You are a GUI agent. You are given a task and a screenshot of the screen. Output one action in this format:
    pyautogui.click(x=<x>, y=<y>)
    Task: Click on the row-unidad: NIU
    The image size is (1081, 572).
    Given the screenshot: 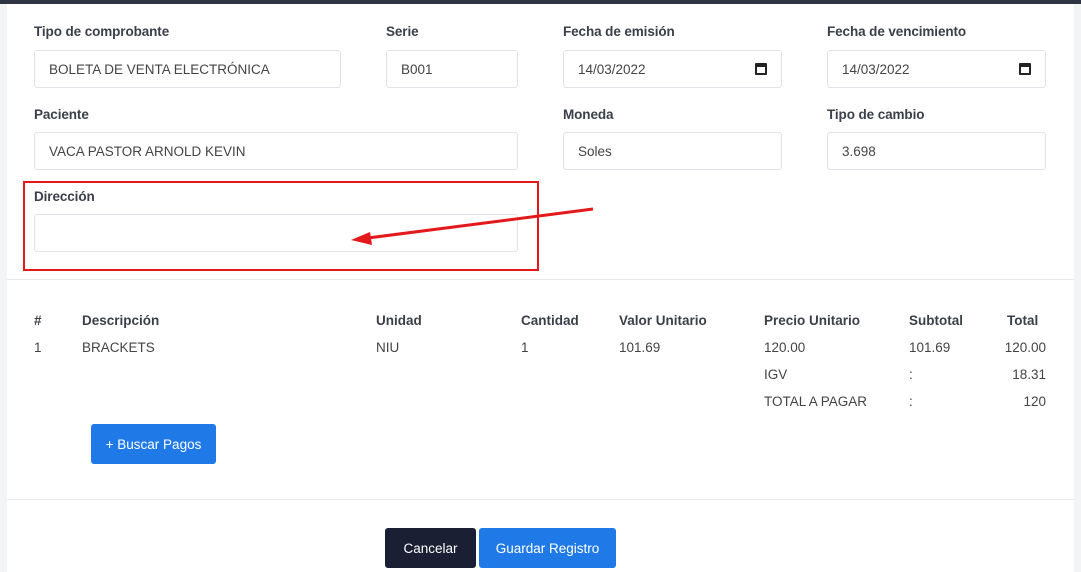 What is the action you would take?
    pyautogui.click(x=388, y=347)
    